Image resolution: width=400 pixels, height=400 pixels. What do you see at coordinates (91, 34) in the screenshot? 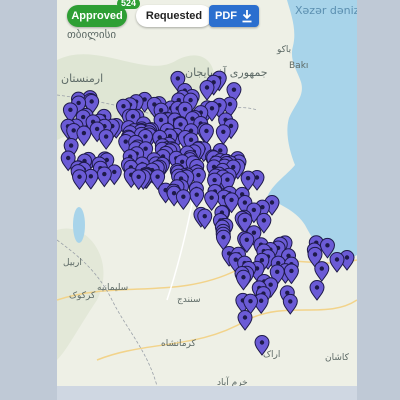
I see `city-label-tbilisi: თბილისი` at bounding box center [91, 34].